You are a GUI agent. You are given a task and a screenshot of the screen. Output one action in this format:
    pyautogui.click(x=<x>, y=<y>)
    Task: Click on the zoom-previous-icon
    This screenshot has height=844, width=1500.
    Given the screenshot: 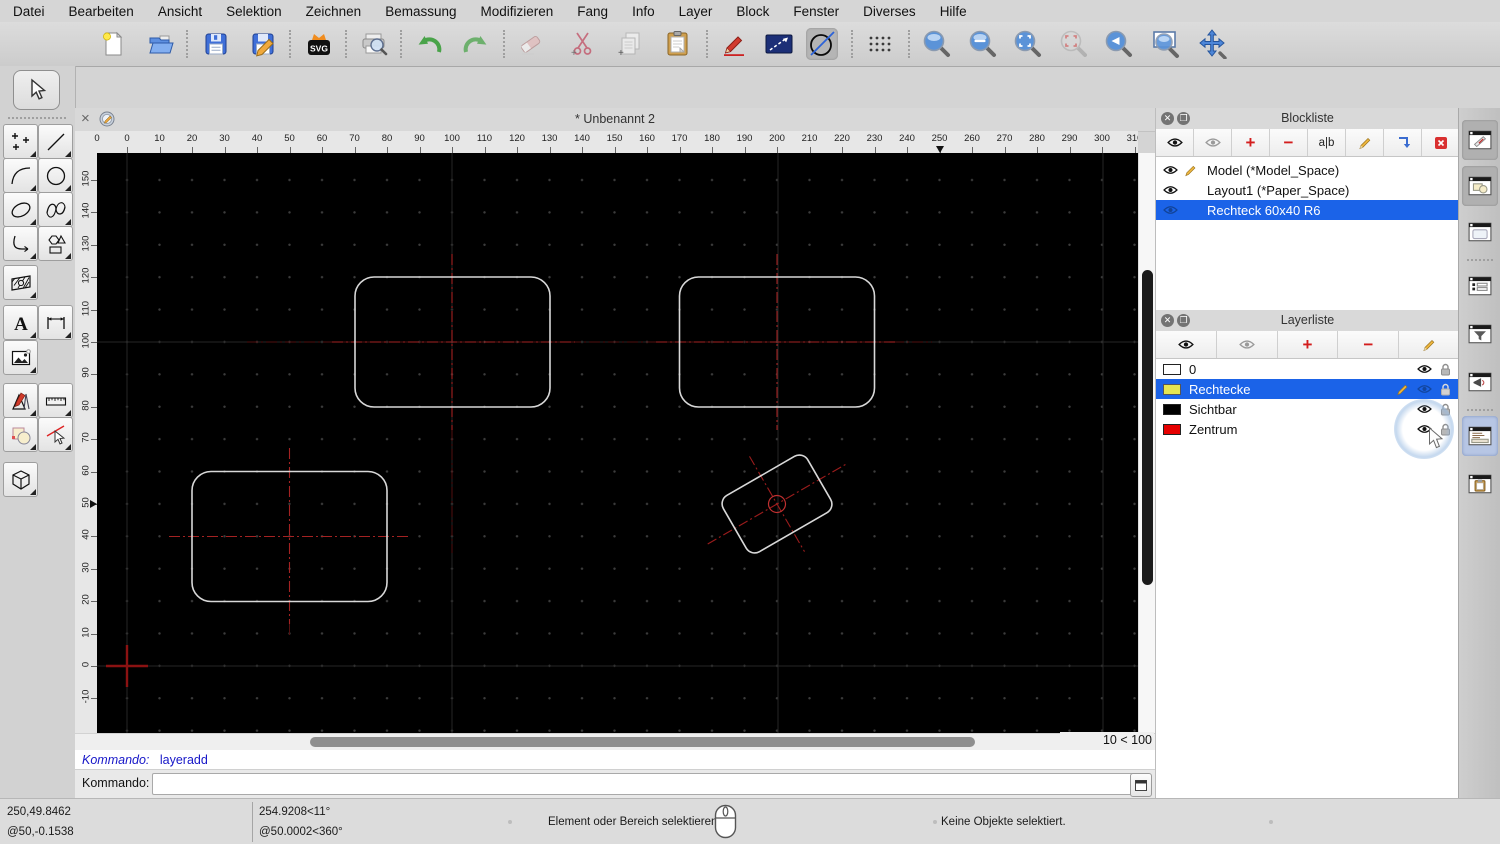 What is the action you would take?
    pyautogui.click(x=1119, y=44)
    